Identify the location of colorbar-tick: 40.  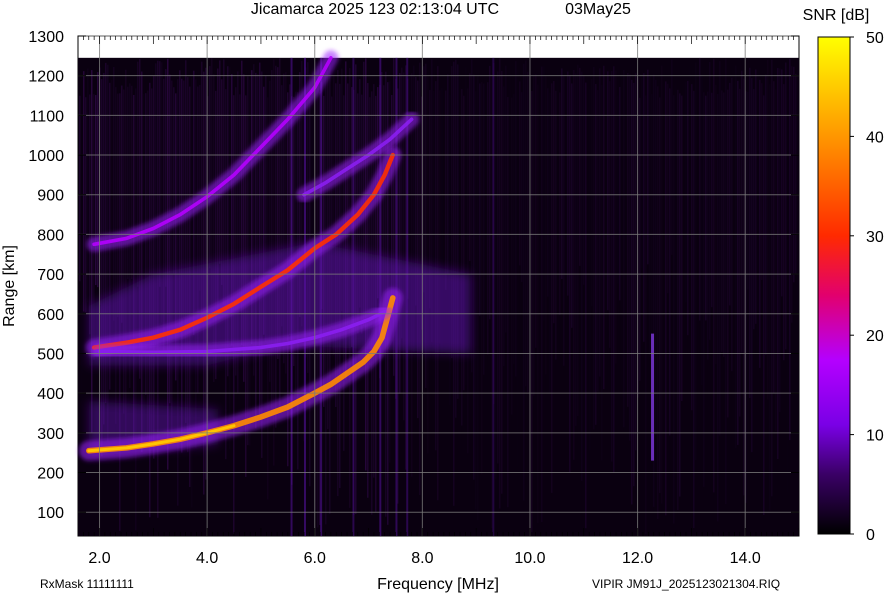
(875, 137).